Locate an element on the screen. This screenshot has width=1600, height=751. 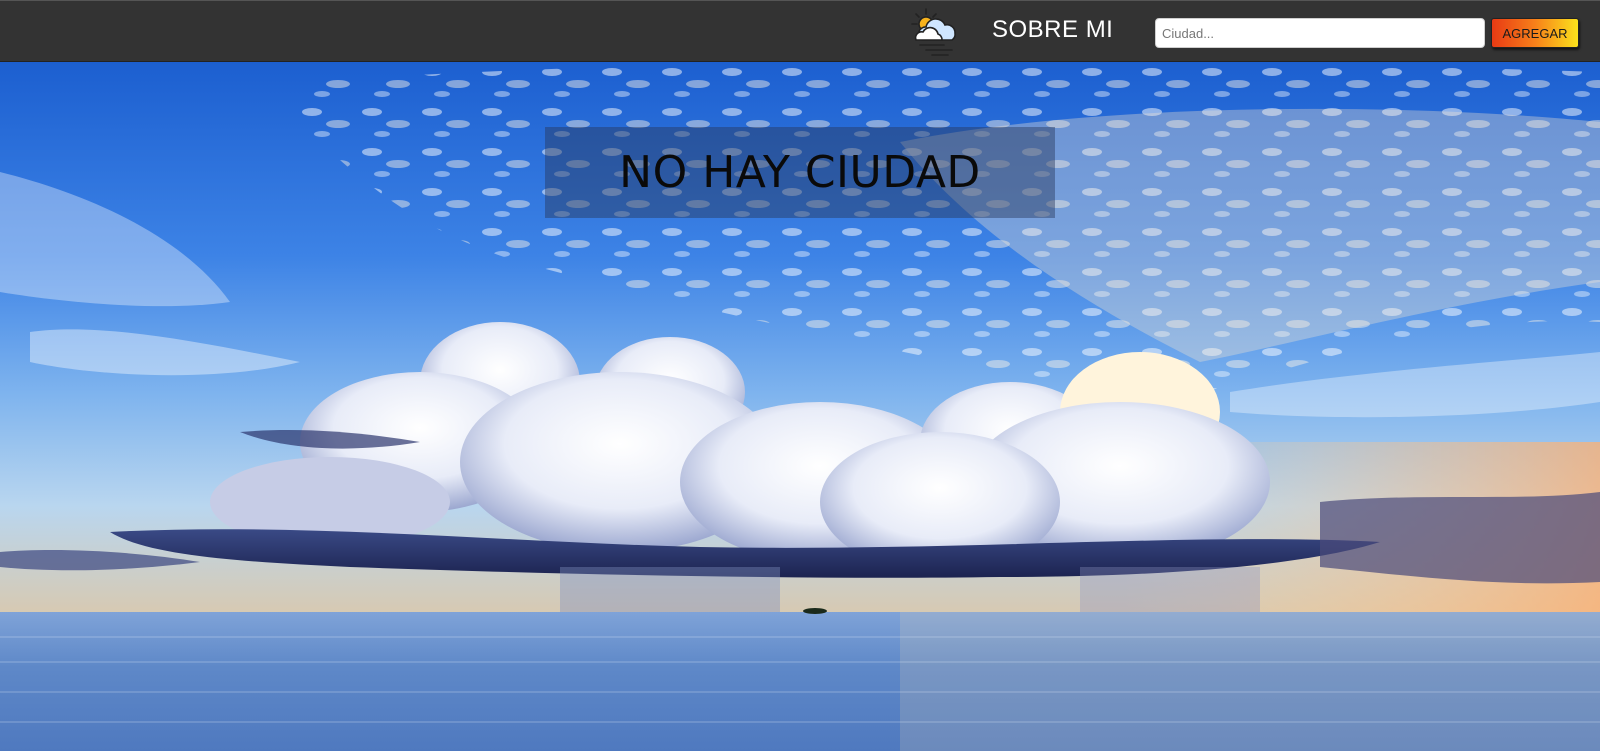
top-navbar: SOBRE MI AGREGAR is located at coordinates (800, 31).